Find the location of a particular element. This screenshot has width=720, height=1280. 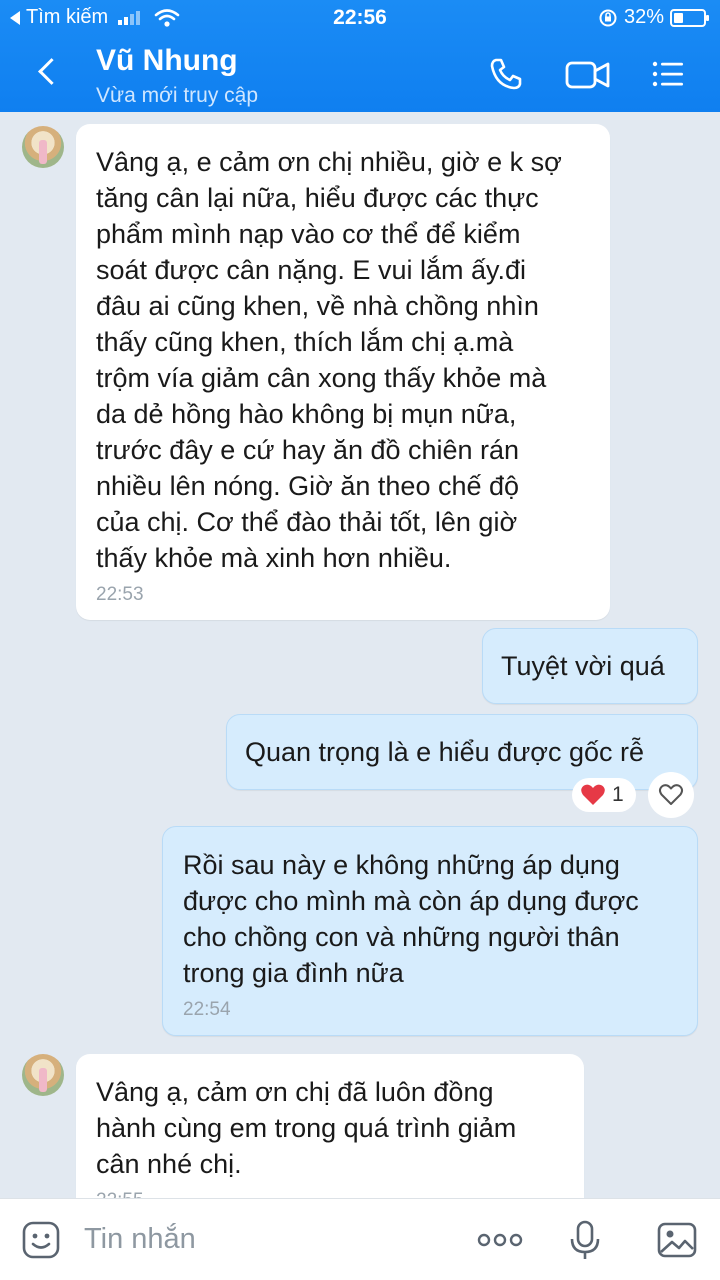

message-text: Tuyệt vời quá is located at coordinates (583, 666).